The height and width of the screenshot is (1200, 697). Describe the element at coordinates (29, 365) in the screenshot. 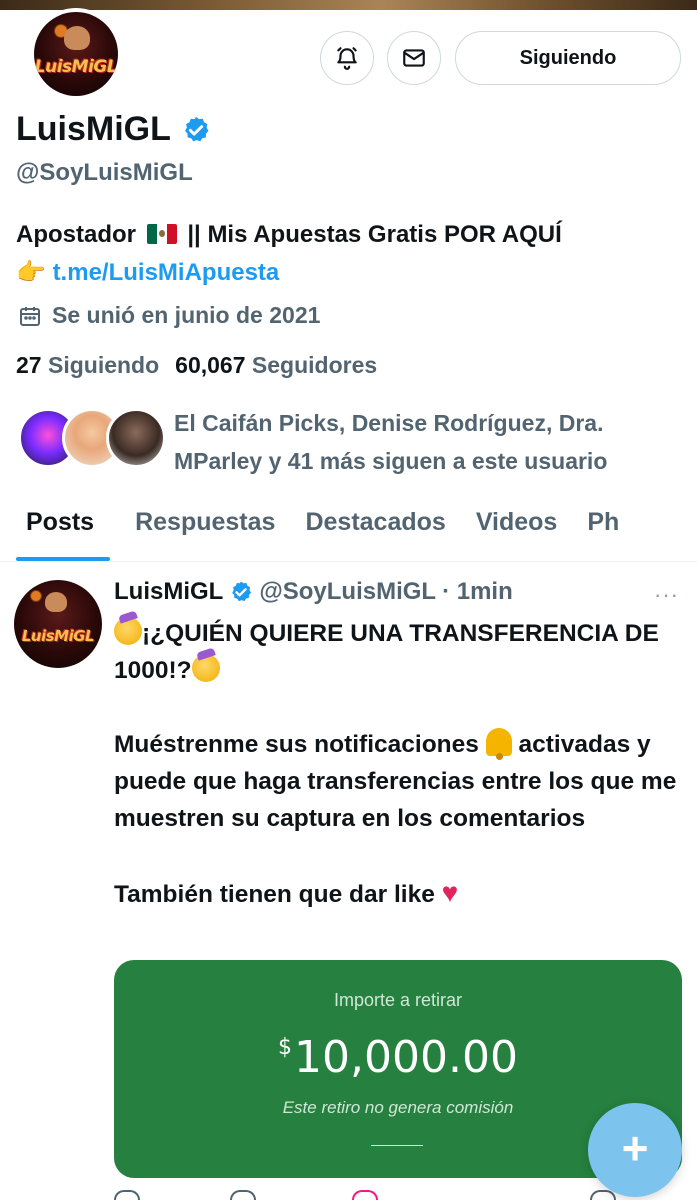

I see `following-count: 27` at that location.